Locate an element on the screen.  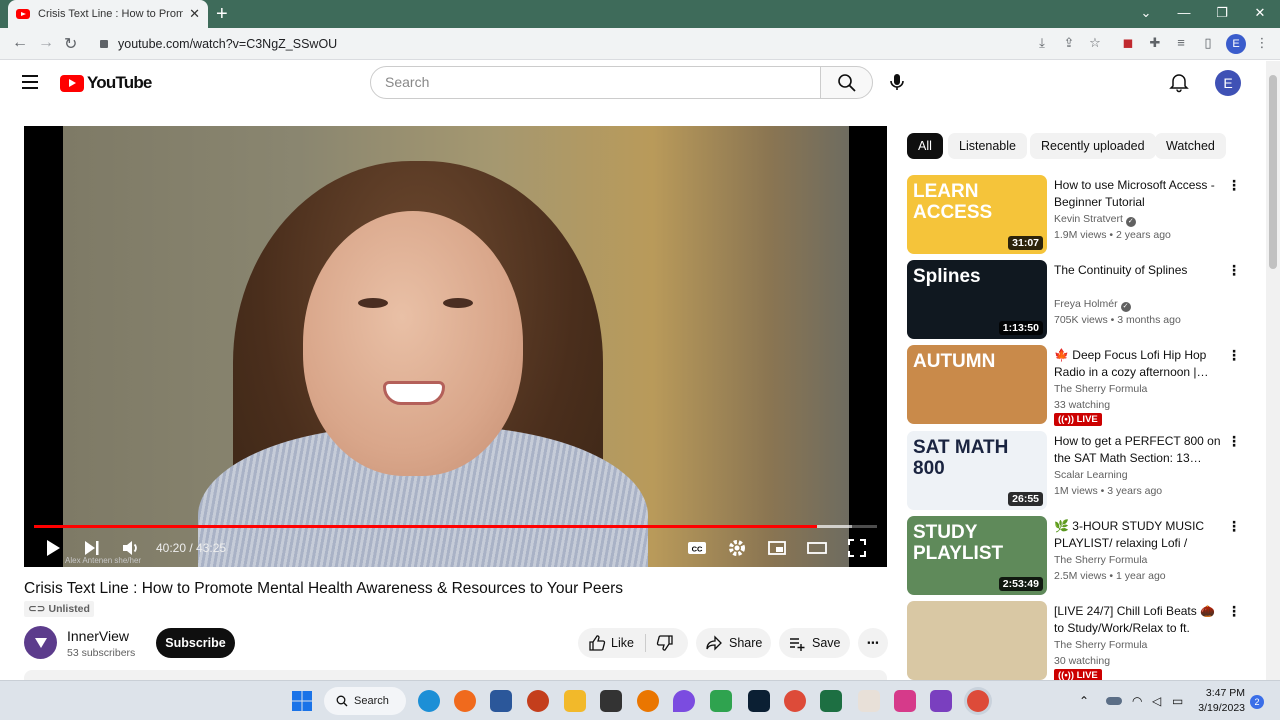
chrome-active-icon is located at coordinates (978, 701).